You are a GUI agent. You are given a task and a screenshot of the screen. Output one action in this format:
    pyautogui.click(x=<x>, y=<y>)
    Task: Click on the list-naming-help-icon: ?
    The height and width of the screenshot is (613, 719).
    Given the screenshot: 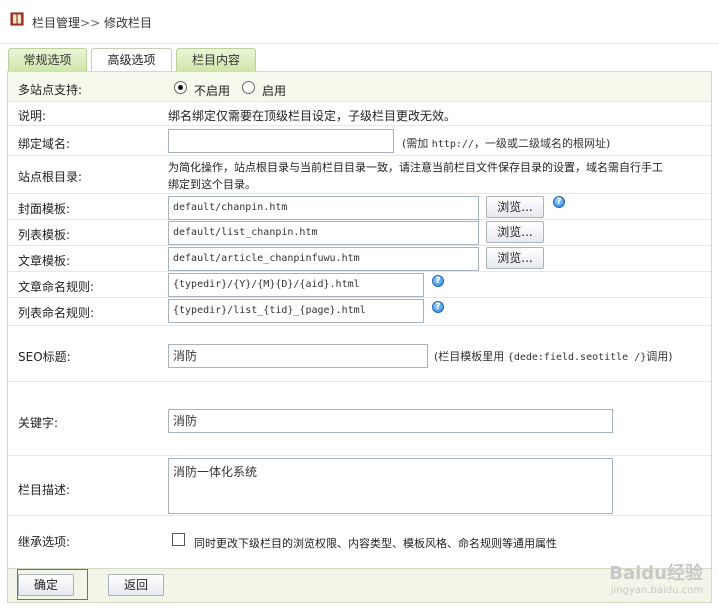 What is the action you would take?
    pyautogui.click(x=438, y=307)
    